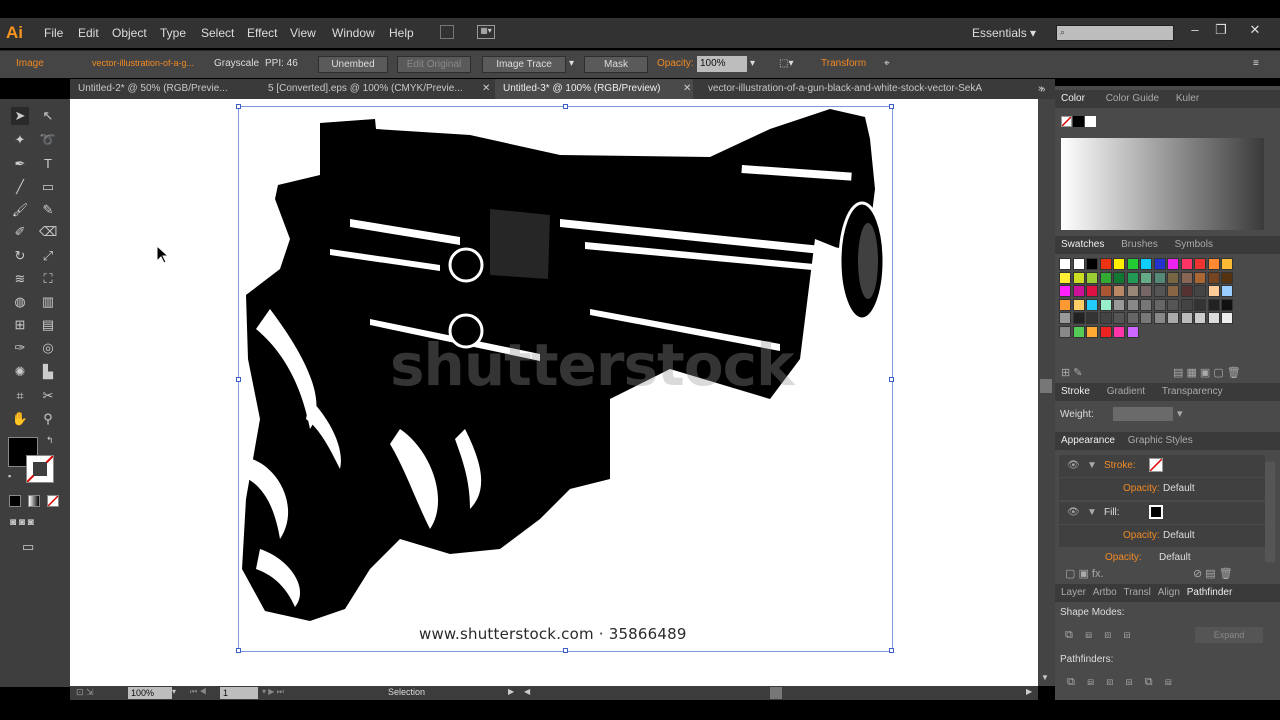 The width and height of the screenshot is (1280, 720). What do you see at coordinates (20, 187) in the screenshot?
I see `line-icon: ╱` at bounding box center [20, 187].